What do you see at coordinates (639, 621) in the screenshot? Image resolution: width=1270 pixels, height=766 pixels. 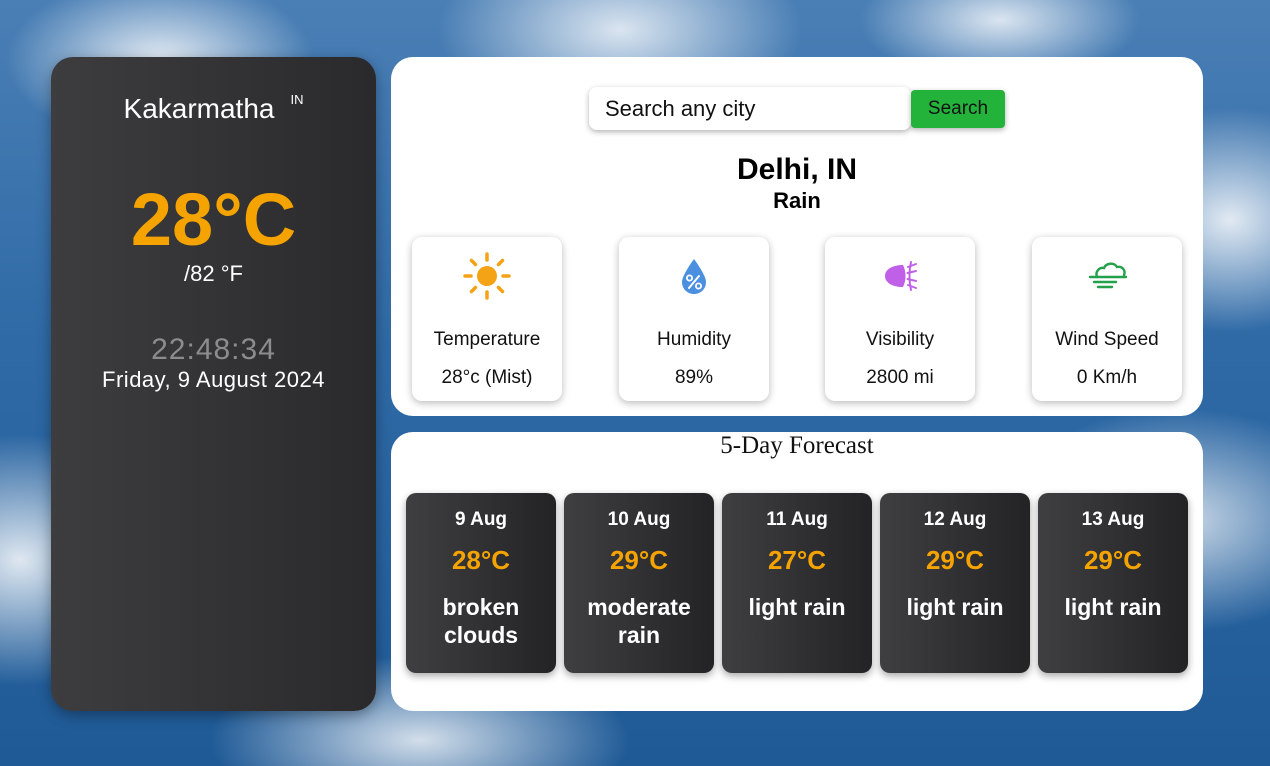 I see `forecast-description: moderate rain` at bounding box center [639, 621].